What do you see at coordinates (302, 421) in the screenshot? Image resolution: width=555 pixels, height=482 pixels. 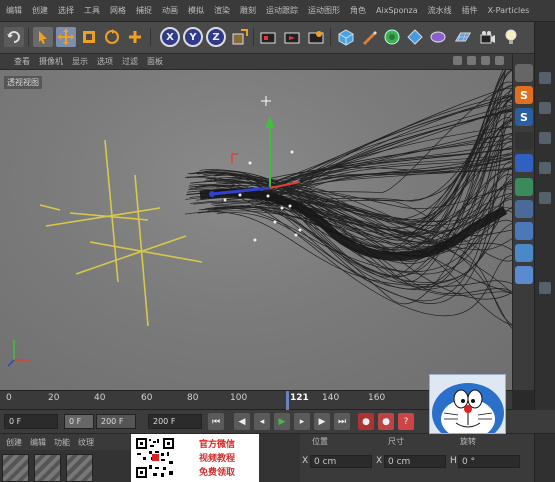 I see `next-frame-icon: ▸` at bounding box center [302, 421].